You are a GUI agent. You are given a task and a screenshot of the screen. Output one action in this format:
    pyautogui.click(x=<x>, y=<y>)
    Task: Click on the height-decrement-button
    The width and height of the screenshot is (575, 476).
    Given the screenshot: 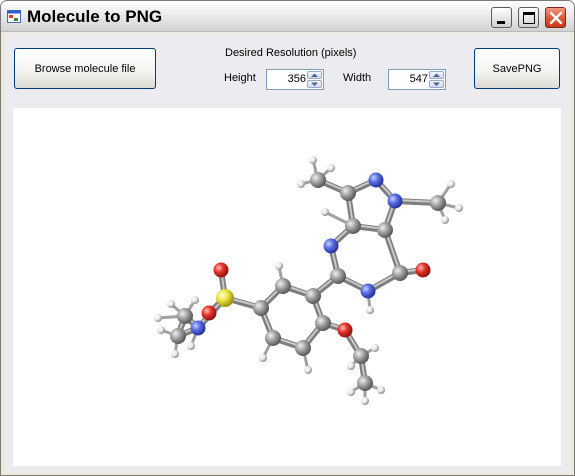 What is the action you would take?
    pyautogui.click(x=314, y=84)
    